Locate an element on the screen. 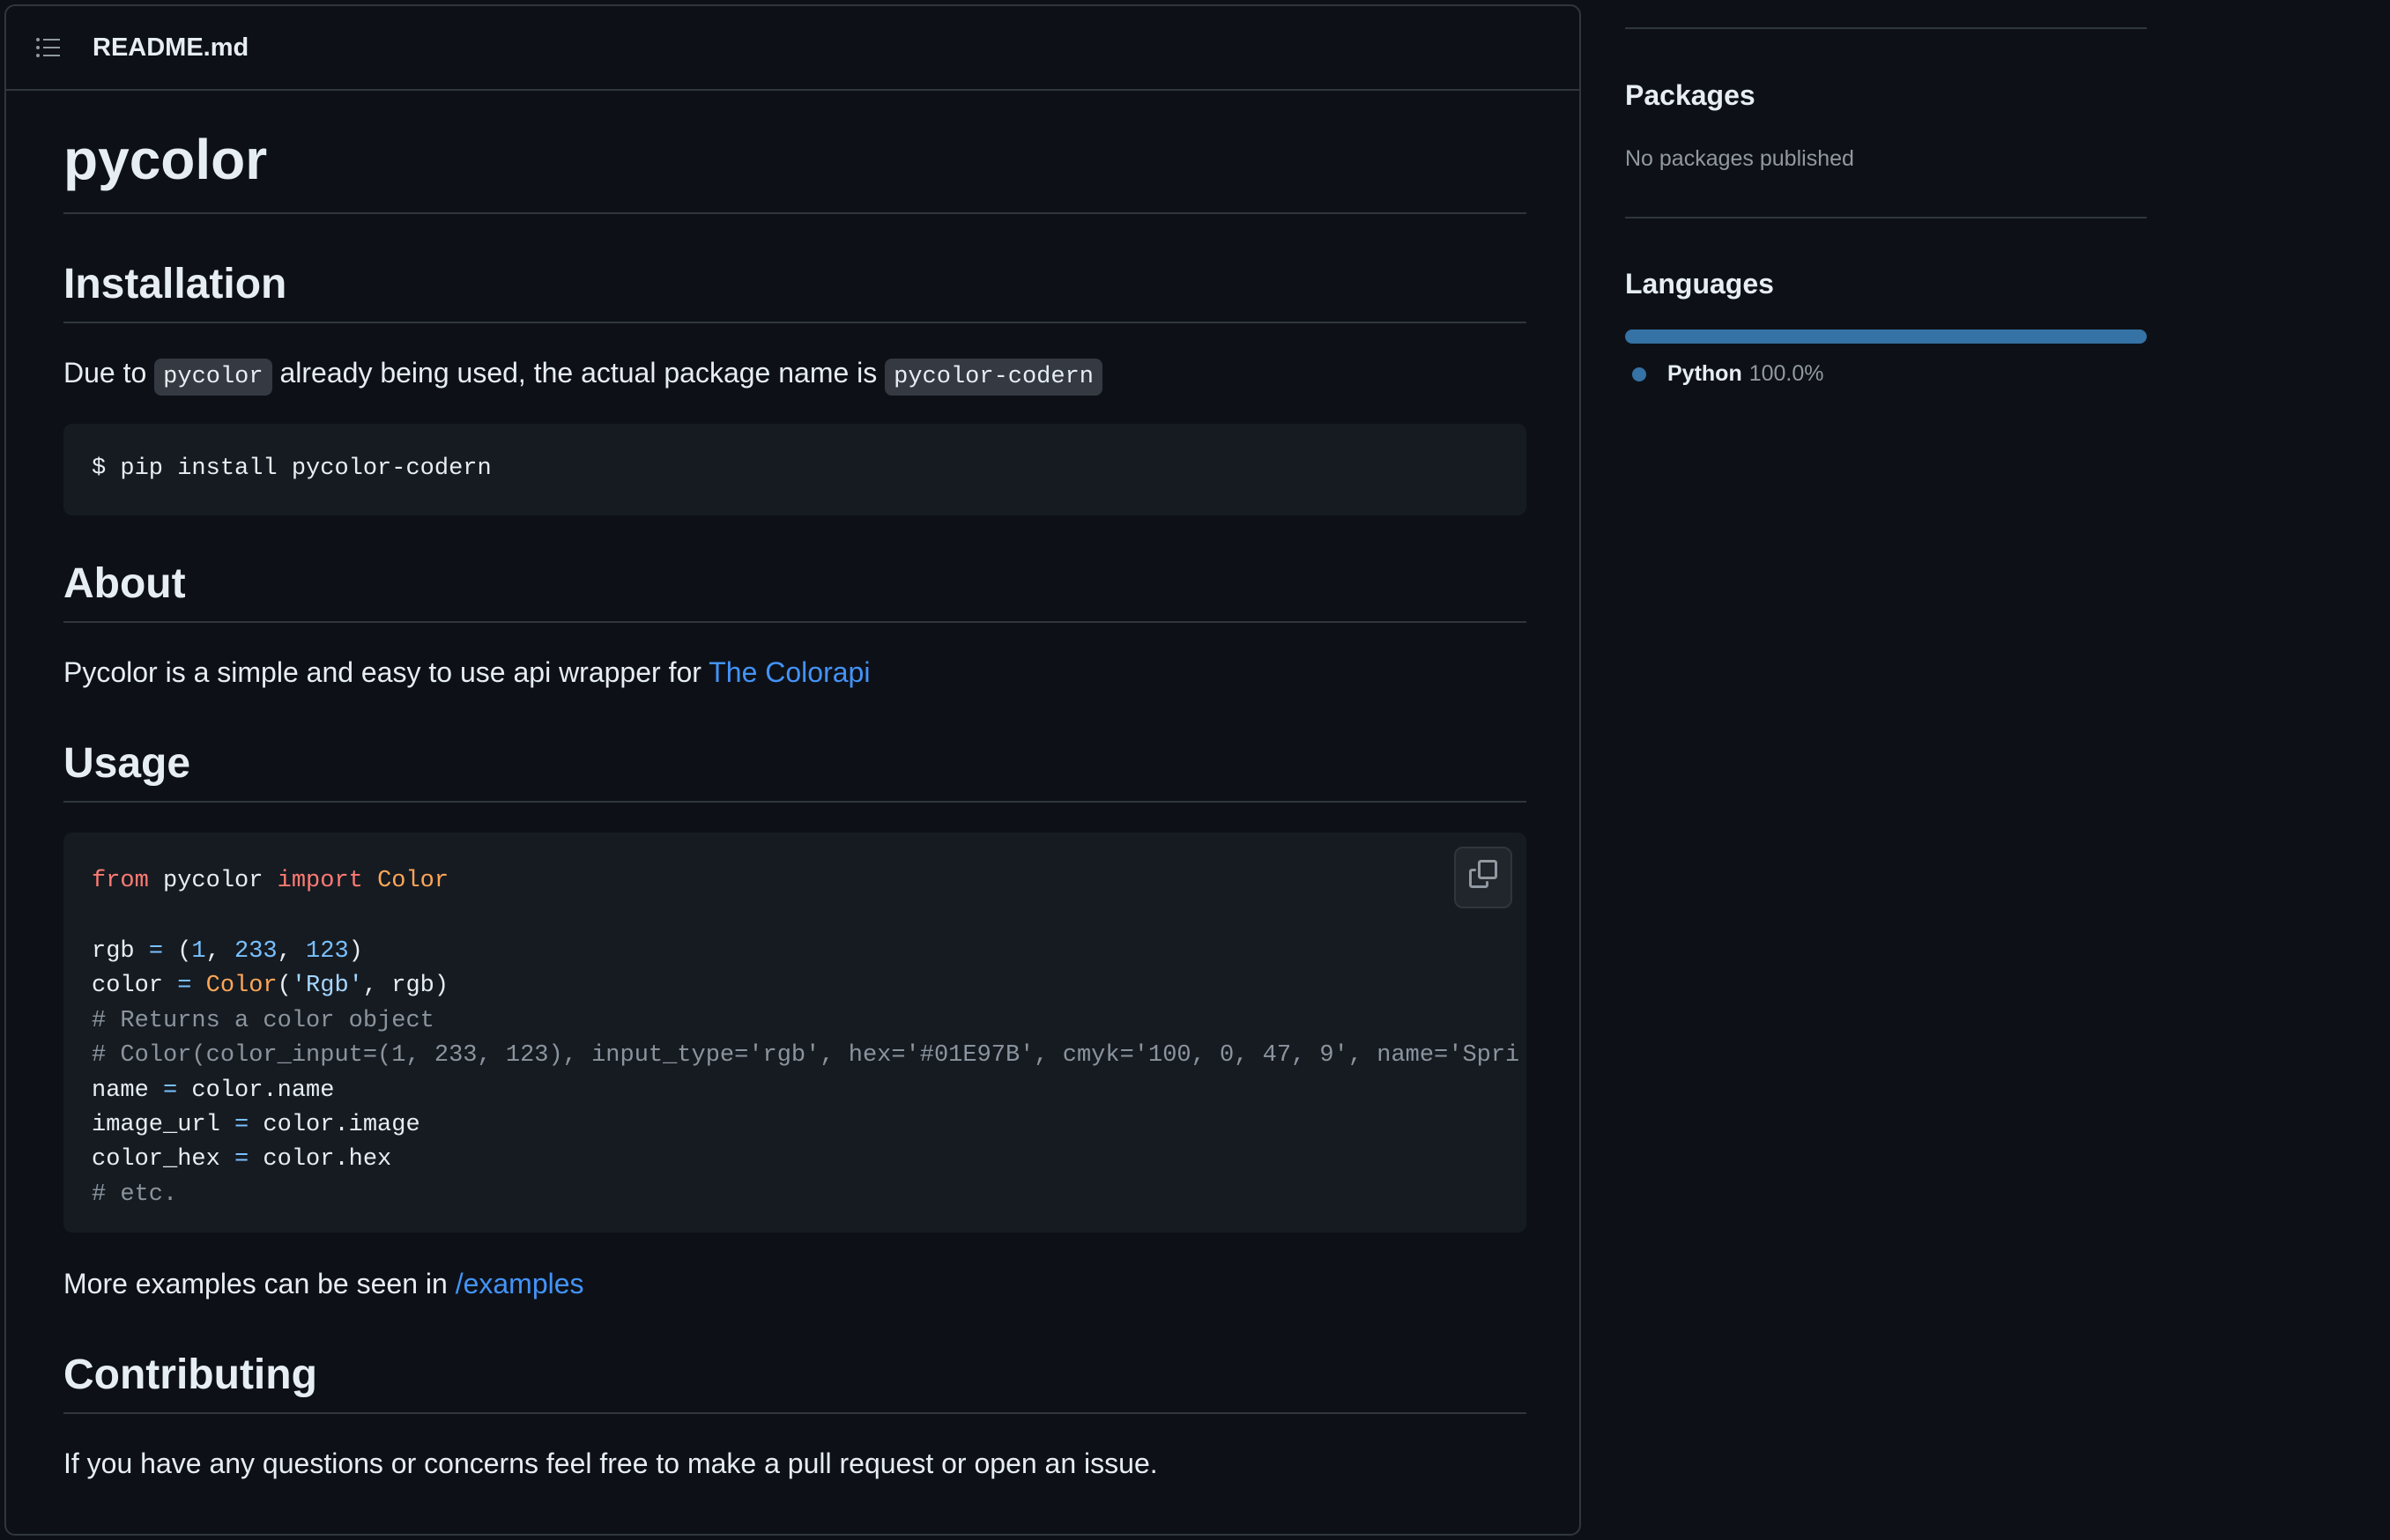  code-token: name is located at coordinates (128, 1091).